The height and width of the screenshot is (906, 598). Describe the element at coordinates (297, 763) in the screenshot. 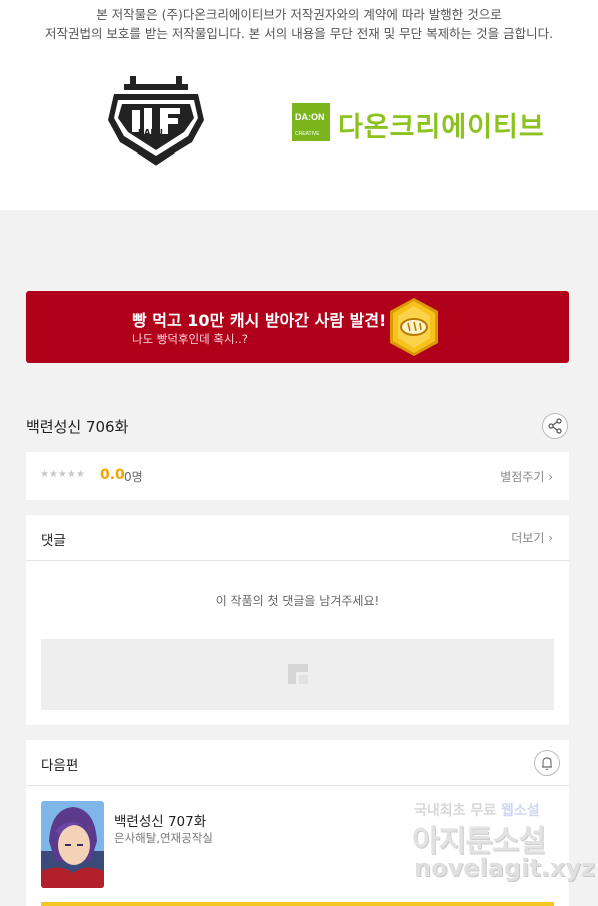

I see `next-header: 다음편` at that location.